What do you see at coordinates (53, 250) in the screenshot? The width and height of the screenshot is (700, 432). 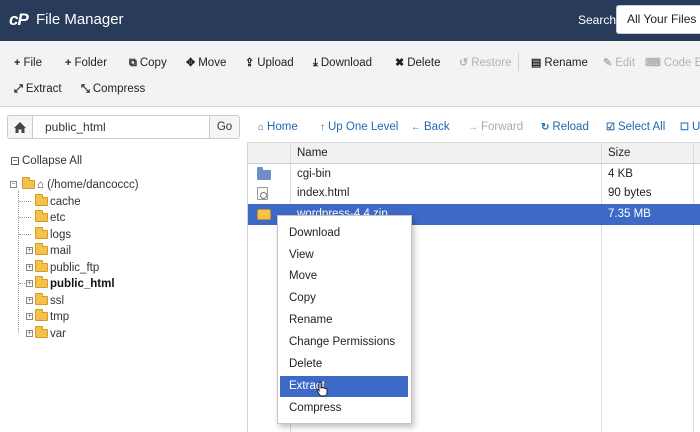 I see `tree-item-mail: mail` at bounding box center [53, 250].